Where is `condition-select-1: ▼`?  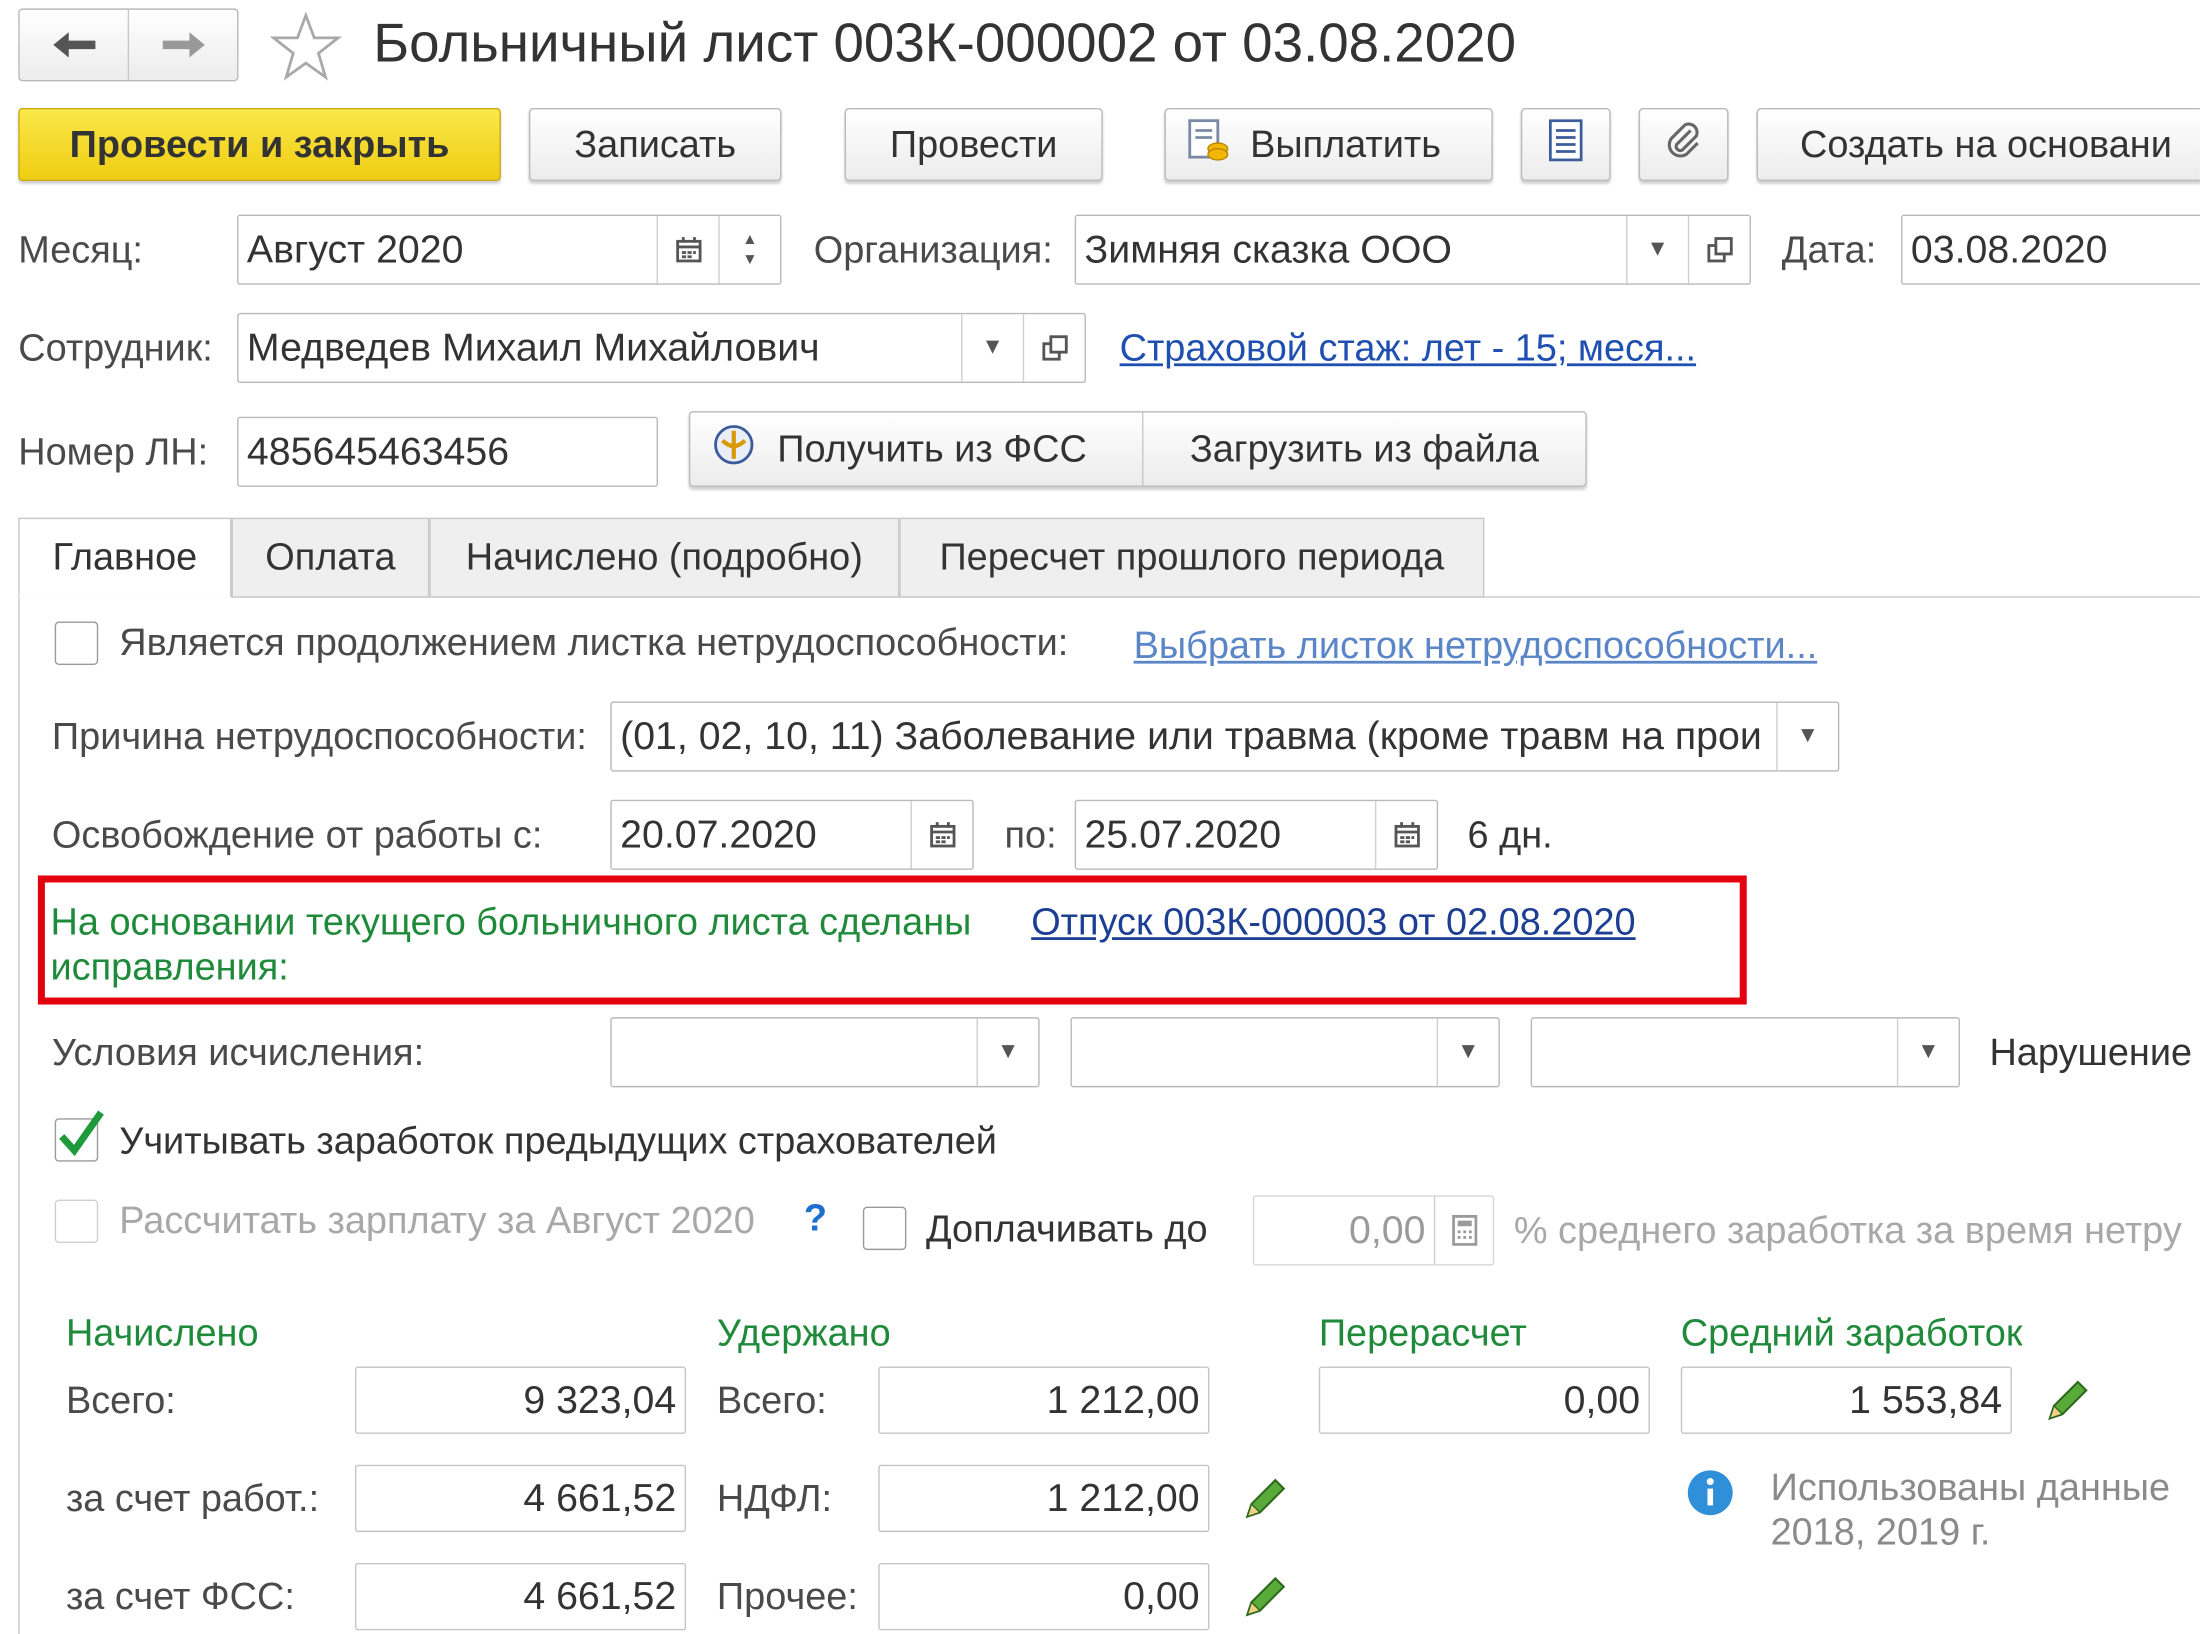 condition-select-1: ▼ is located at coordinates (825, 1052).